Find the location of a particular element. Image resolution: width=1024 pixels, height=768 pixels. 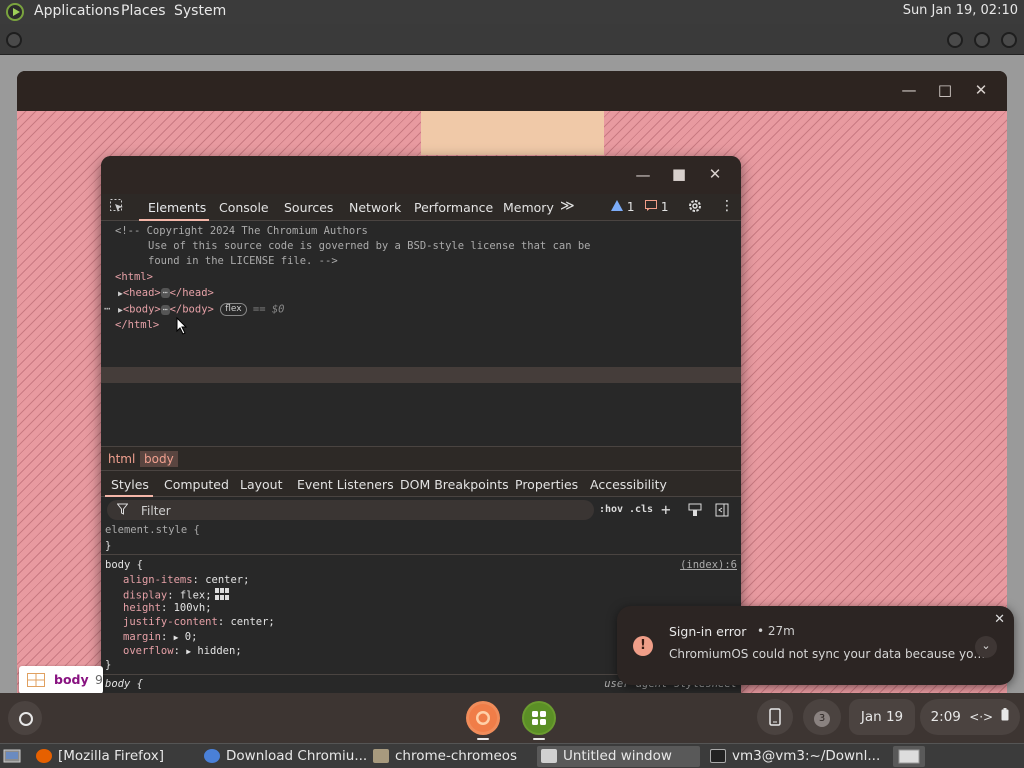

filter-icon is located at coordinates (122, 511).